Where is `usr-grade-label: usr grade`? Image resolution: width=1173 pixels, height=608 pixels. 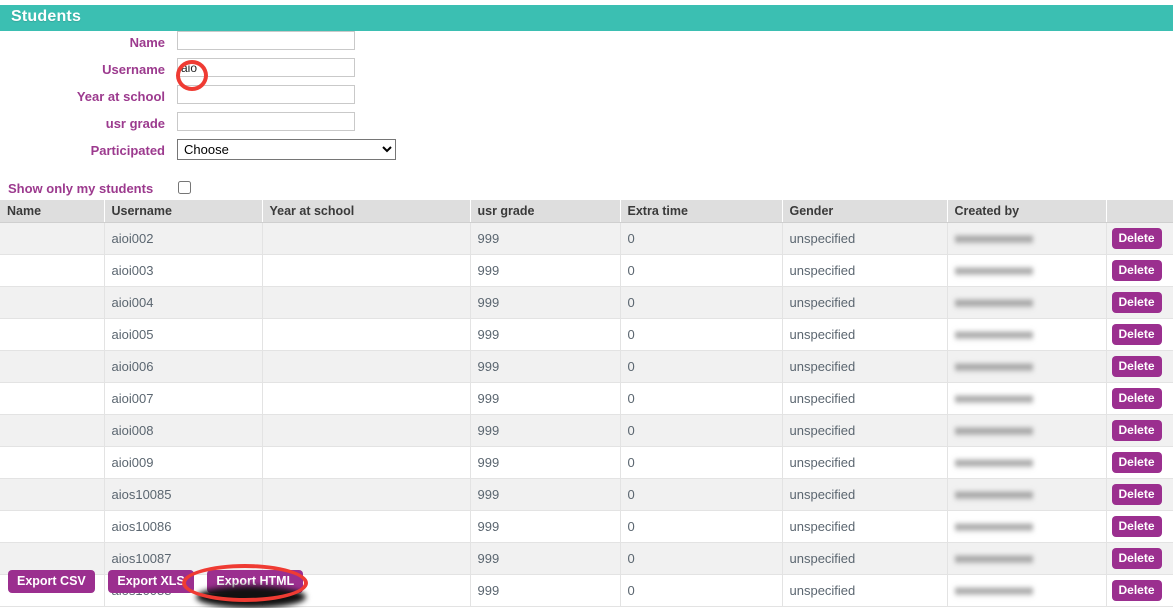
usr-grade-label: usr grade is located at coordinates (135, 123).